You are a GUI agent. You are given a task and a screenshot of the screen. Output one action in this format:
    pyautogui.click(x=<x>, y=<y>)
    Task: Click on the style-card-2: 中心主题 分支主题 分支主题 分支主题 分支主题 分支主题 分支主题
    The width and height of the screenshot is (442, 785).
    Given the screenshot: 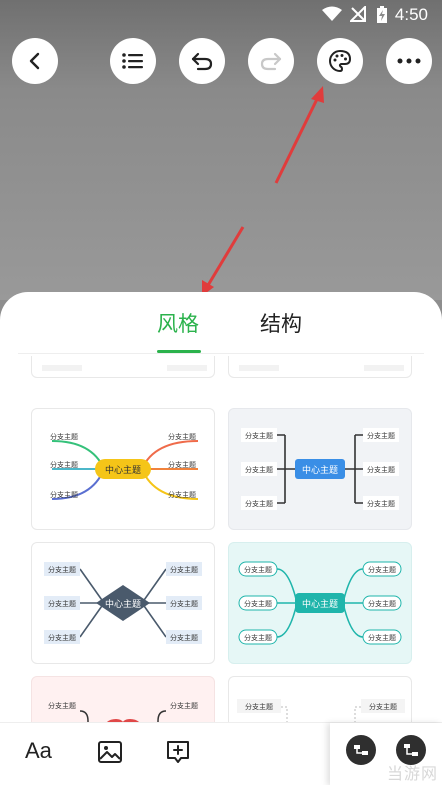 What is the action you would take?
    pyautogui.click(x=320, y=469)
    